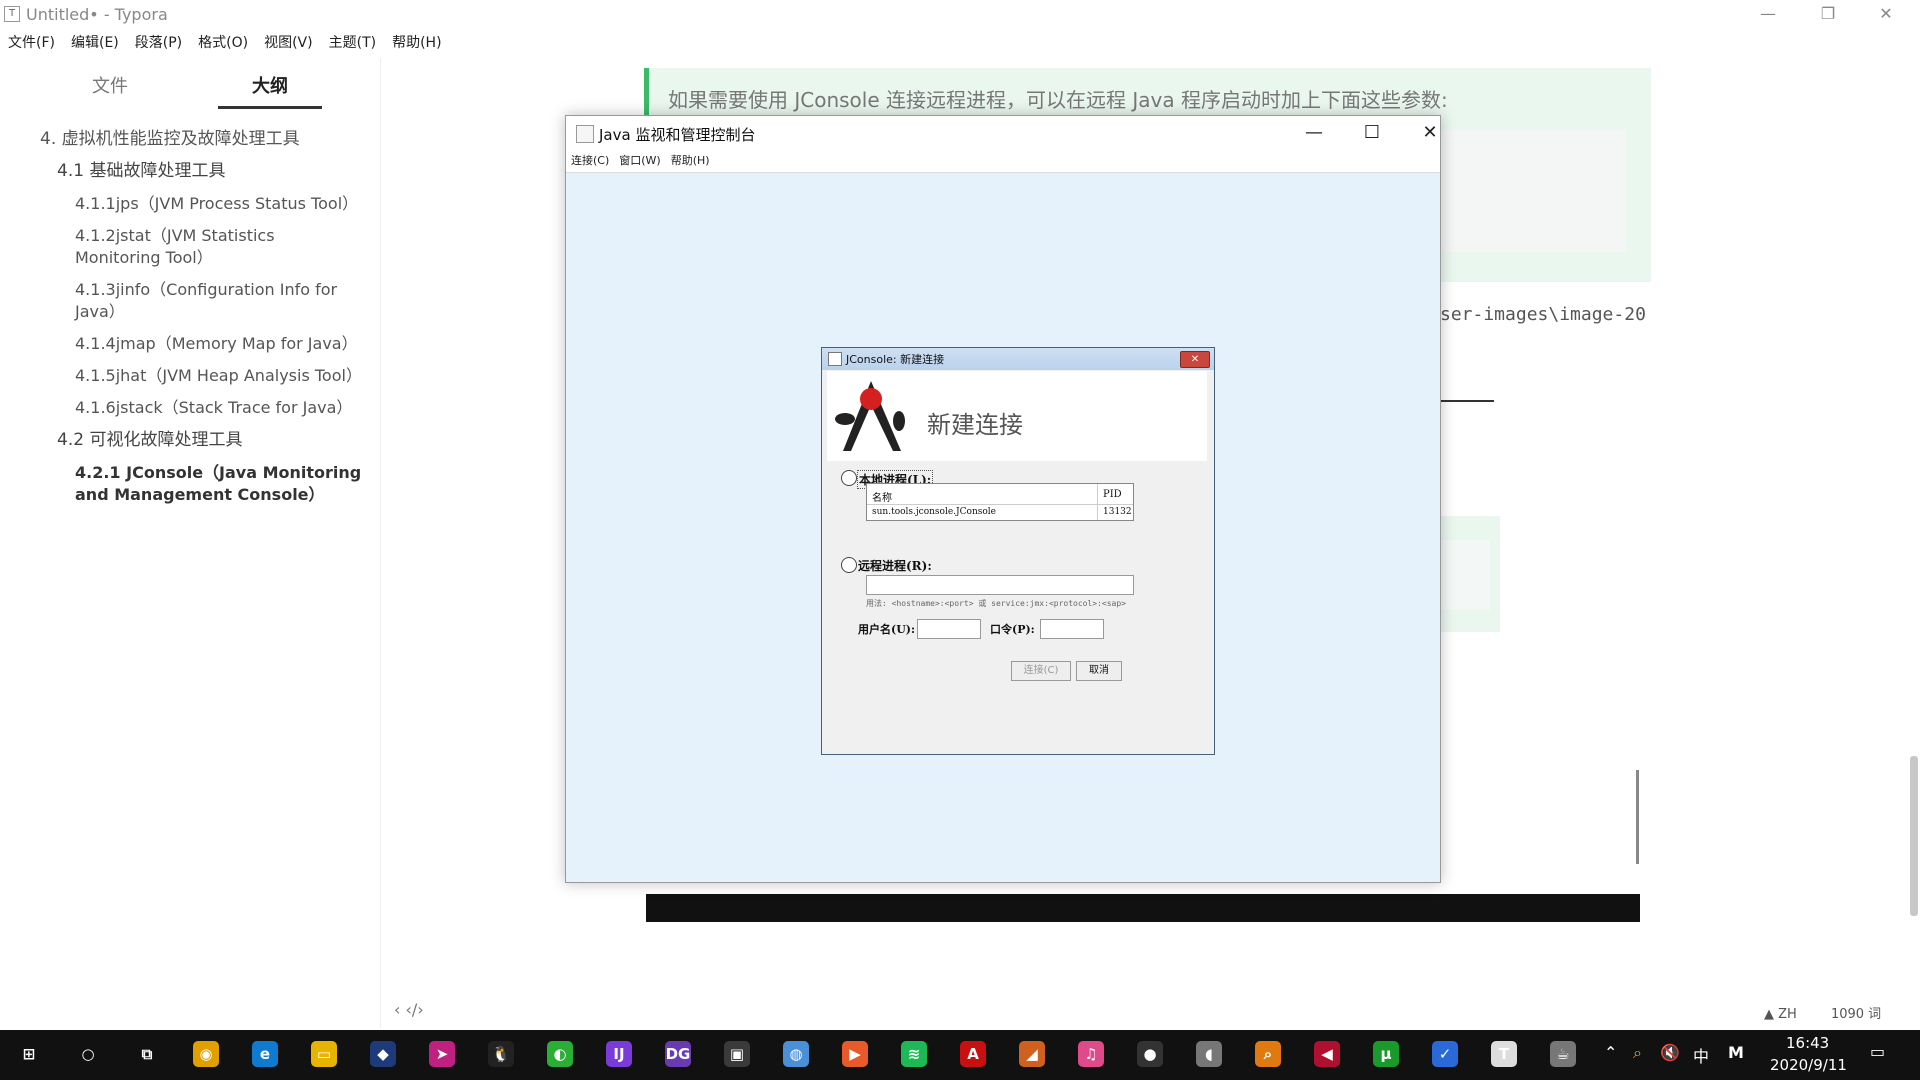 The image size is (1920, 1080). Describe the element at coordinates (960, 15) in the screenshot. I see `typora-titlebar` at that location.